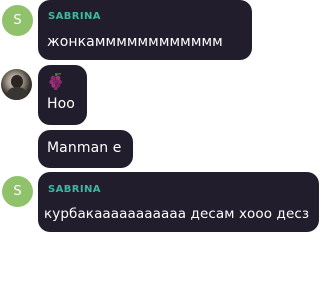 The width and height of the screenshot is (320, 284). What do you see at coordinates (145, 30) in the screenshot?
I see `message-bubble: SABRINA жонкамммммммммммм` at bounding box center [145, 30].